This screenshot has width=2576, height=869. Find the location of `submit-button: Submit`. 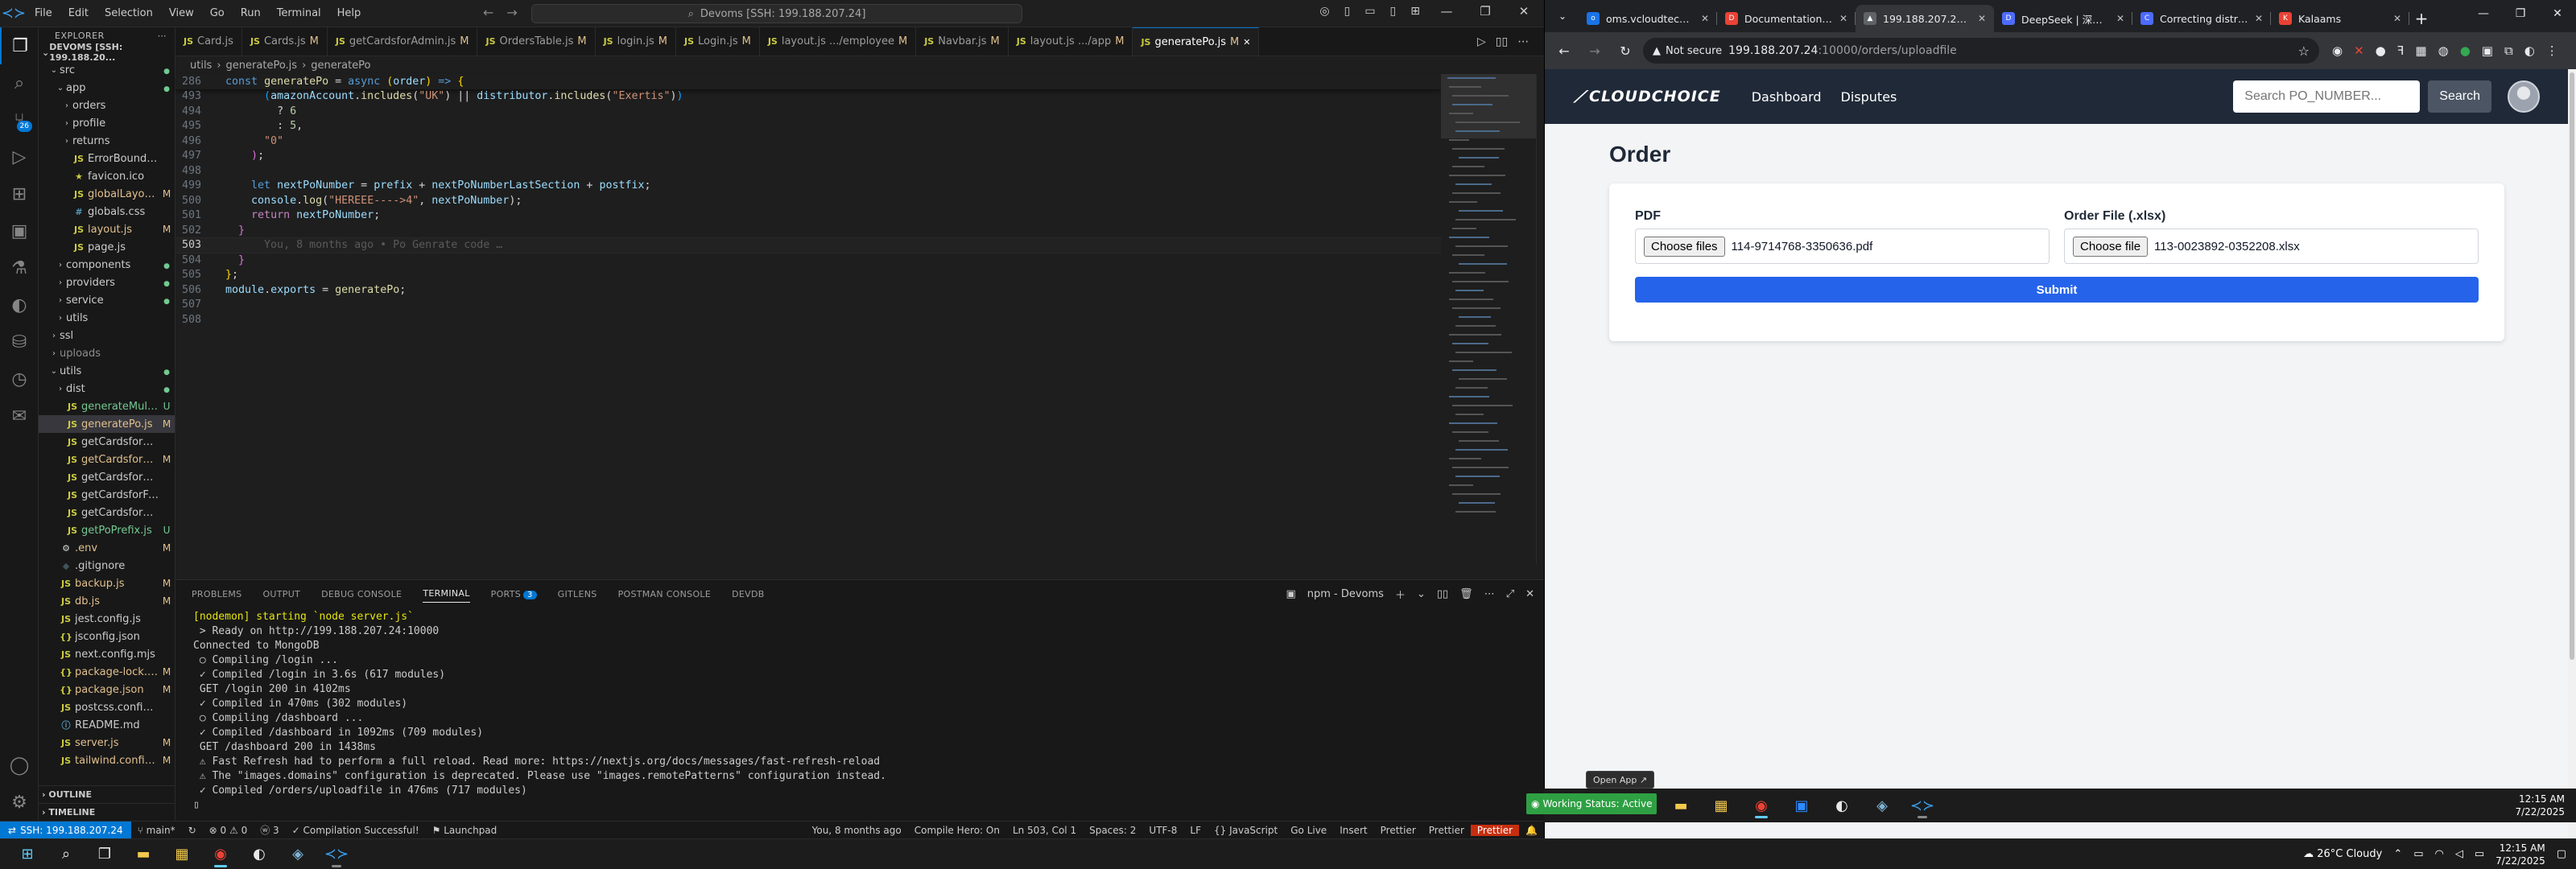

submit-button: Submit is located at coordinates (2057, 290).